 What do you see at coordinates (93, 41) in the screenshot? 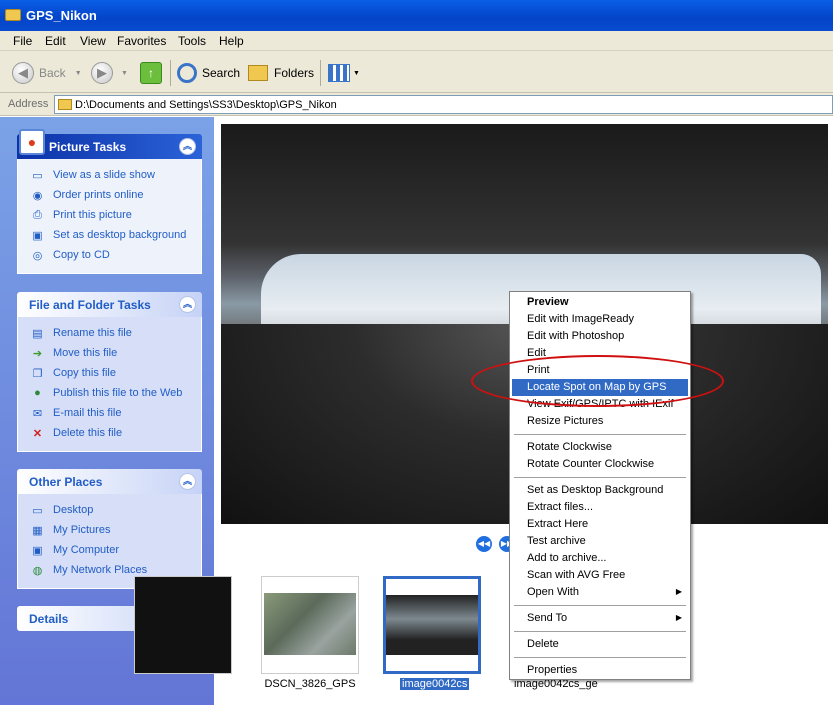
I see `menu-view: View` at bounding box center [93, 41].